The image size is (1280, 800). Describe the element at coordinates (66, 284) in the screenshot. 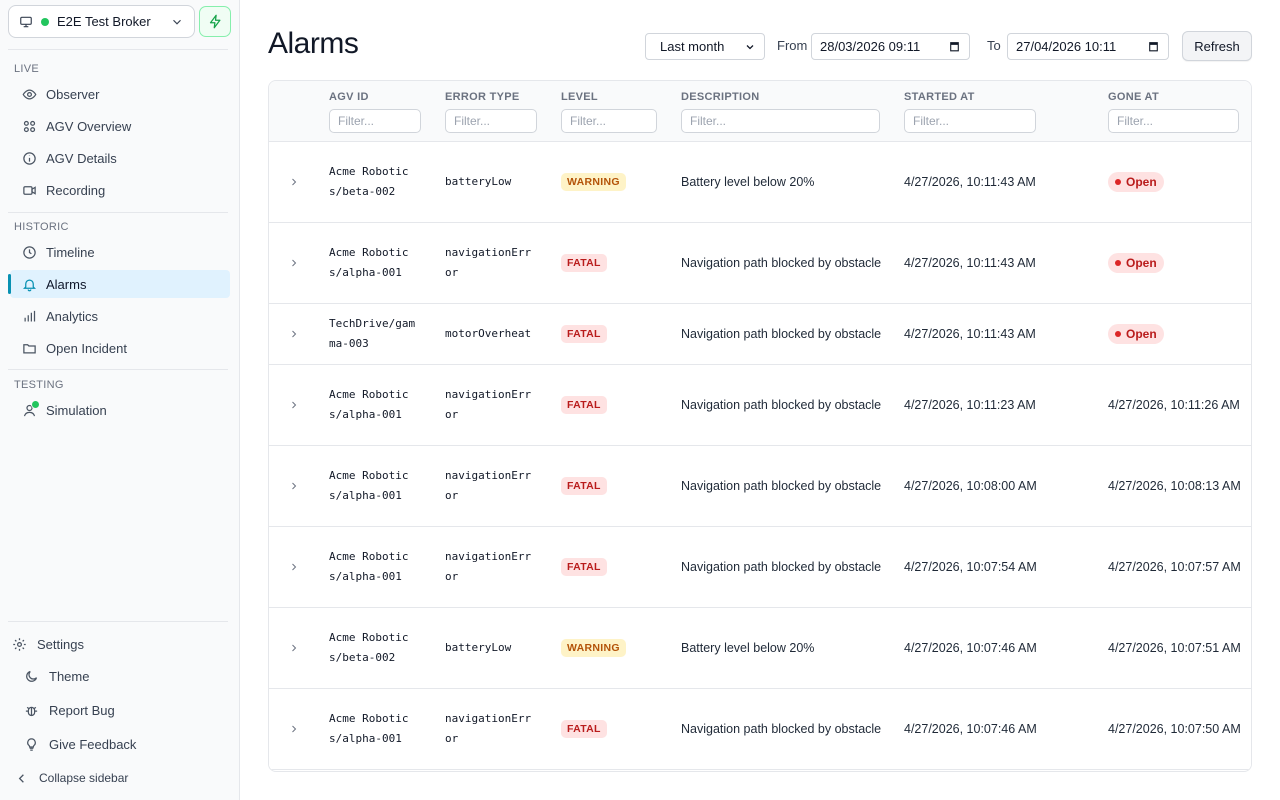

I see `sidebar-item-label: Alarms` at that location.